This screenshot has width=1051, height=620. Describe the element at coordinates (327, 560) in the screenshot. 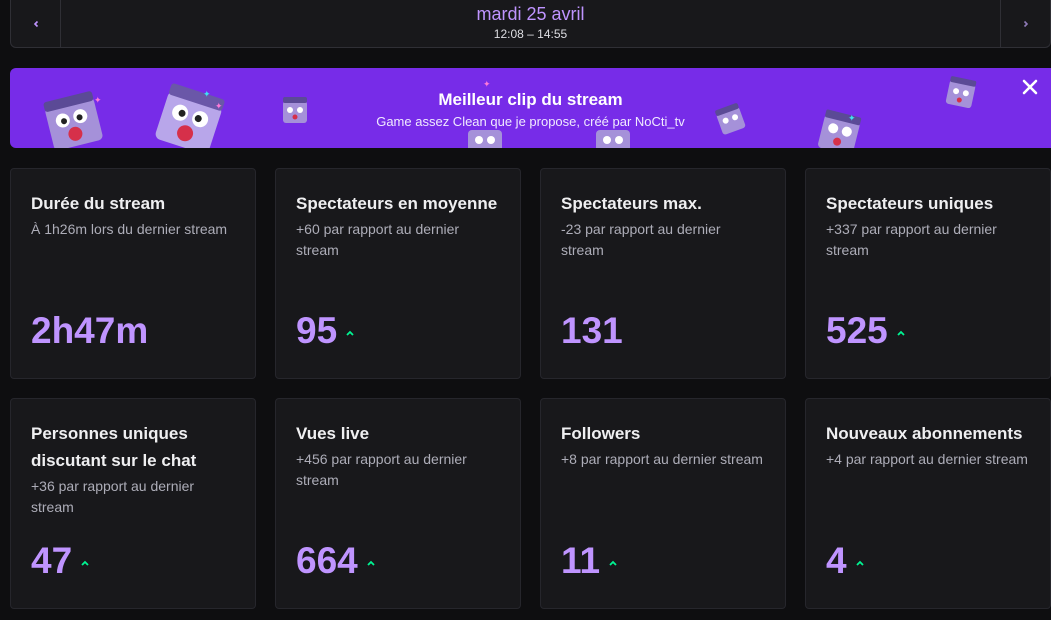

I see `stat-value: 664` at that location.